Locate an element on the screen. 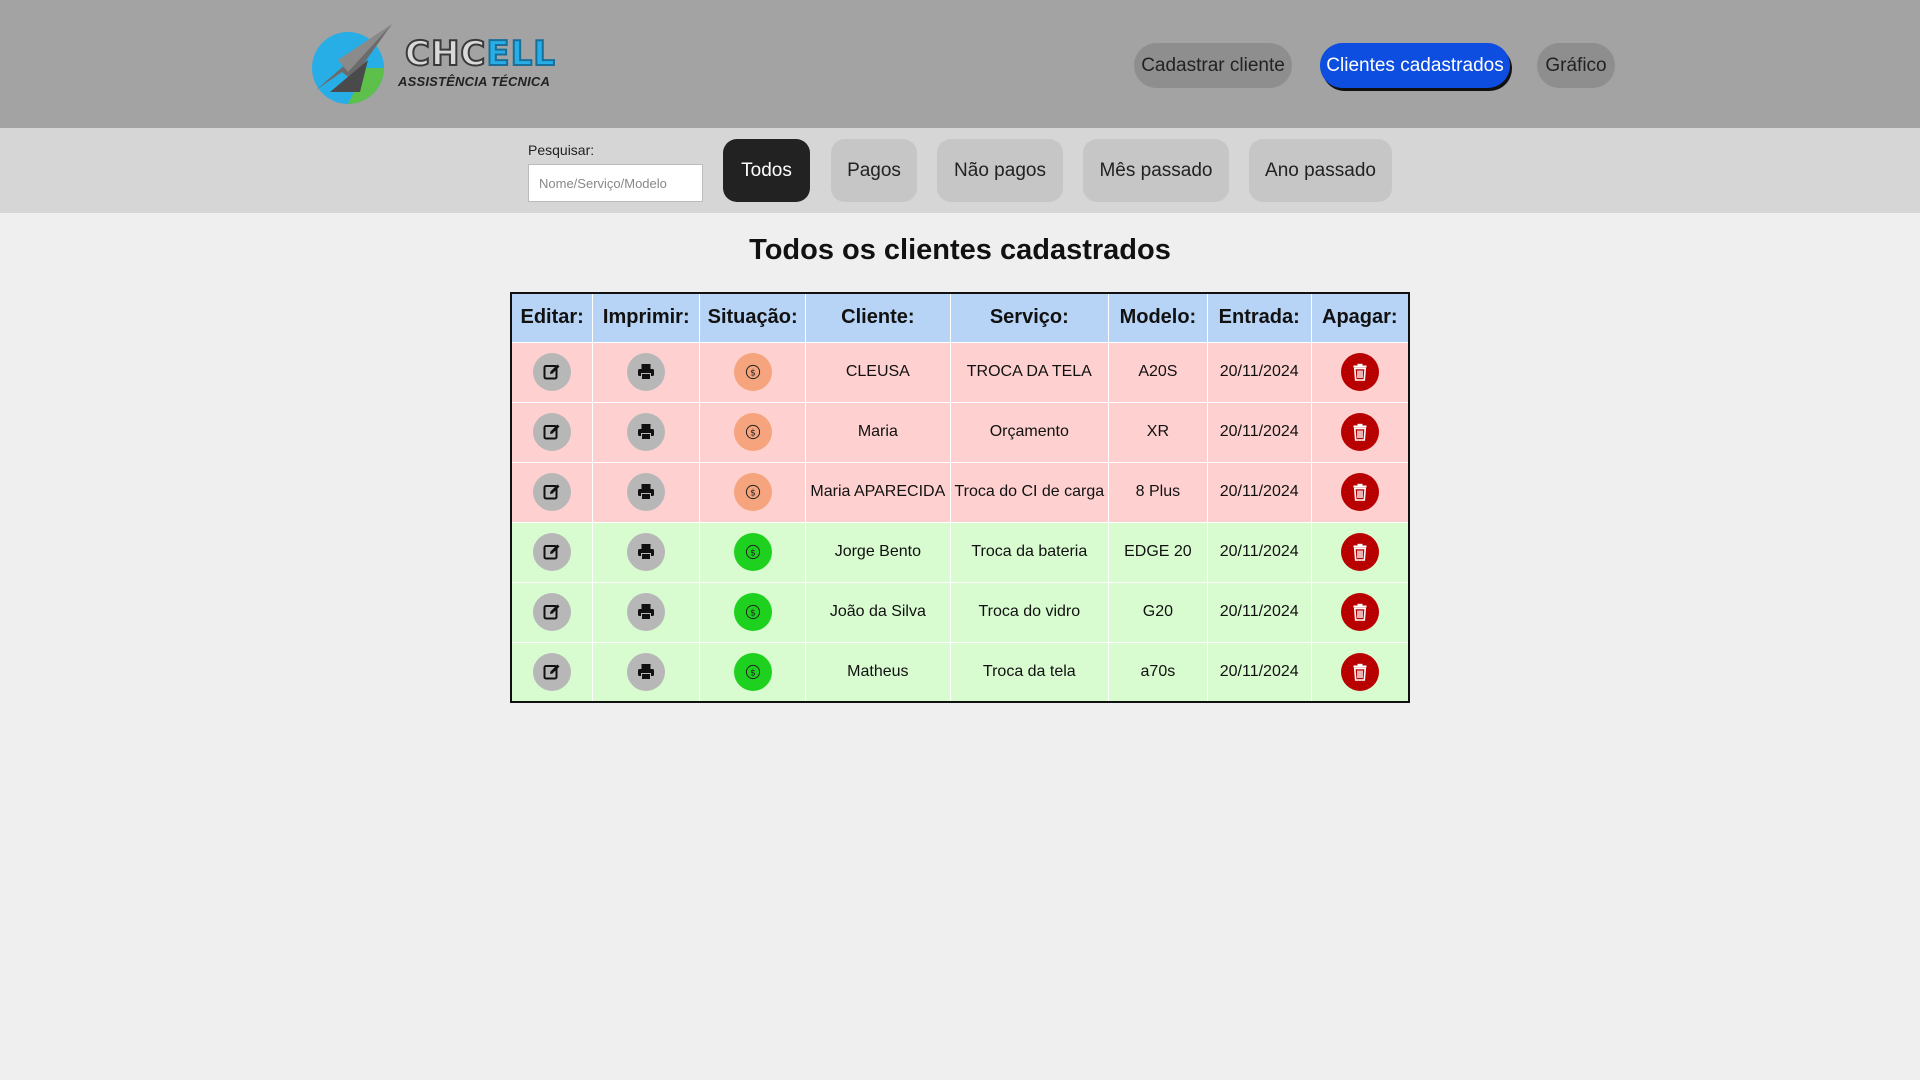  cell-modelo: XR is located at coordinates (1157, 432).